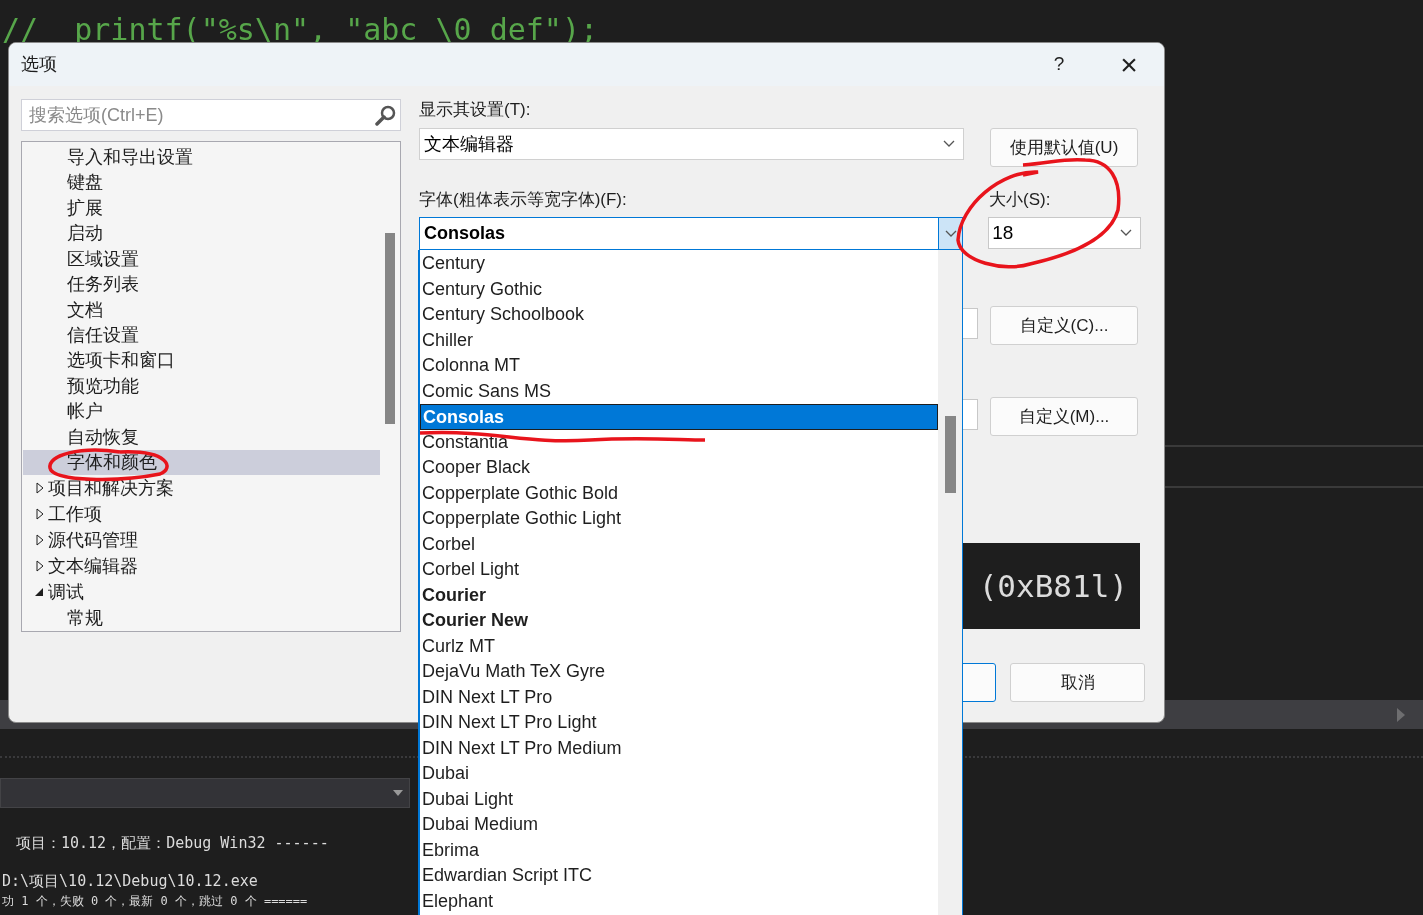  I want to click on tree-item: 常规, so click(85, 618).